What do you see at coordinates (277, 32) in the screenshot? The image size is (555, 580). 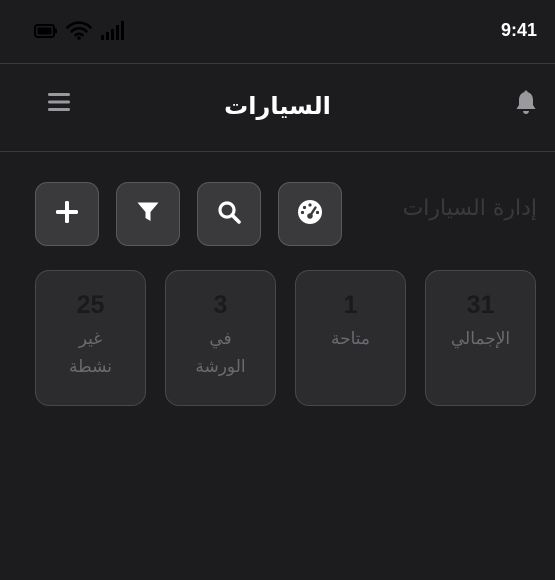 I see `status-bar: 9:41` at bounding box center [277, 32].